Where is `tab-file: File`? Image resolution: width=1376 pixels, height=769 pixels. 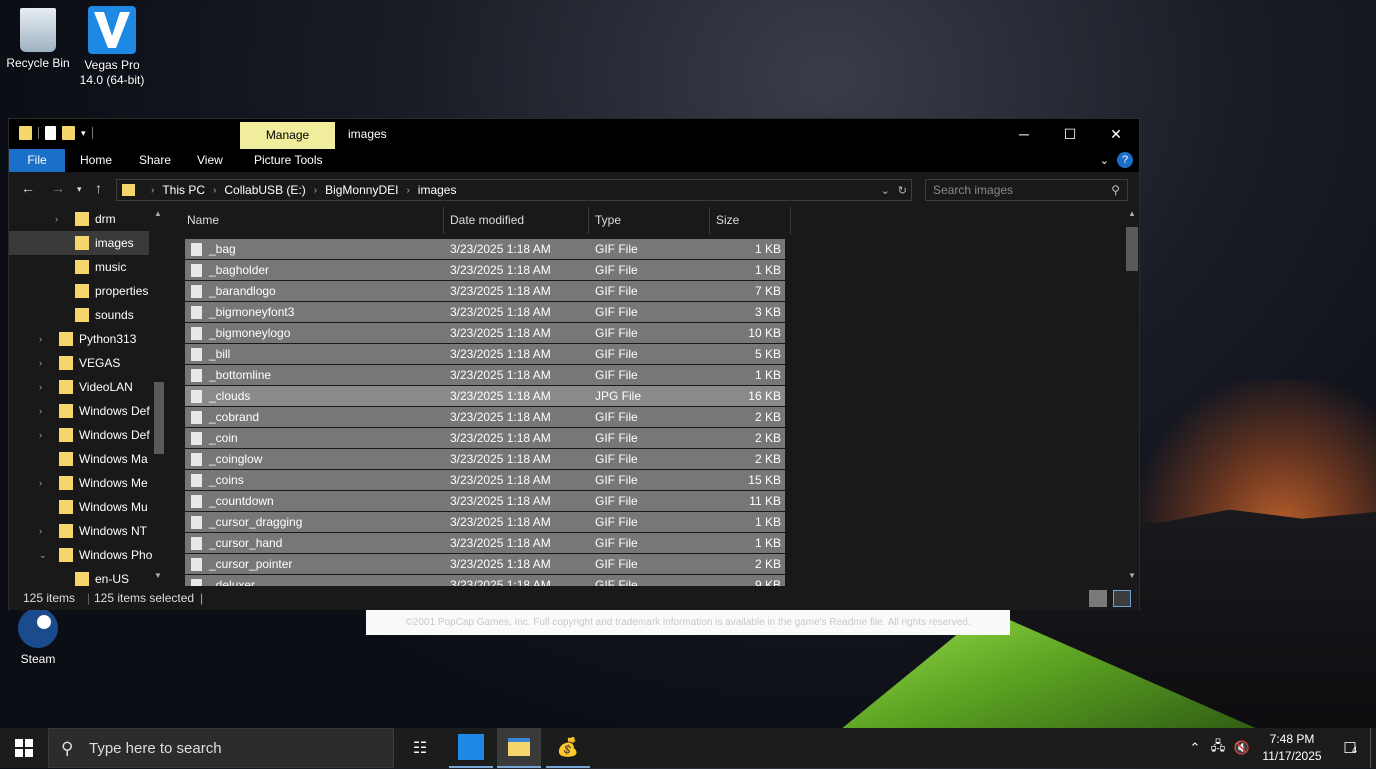
tab-file: File is located at coordinates (37, 160).